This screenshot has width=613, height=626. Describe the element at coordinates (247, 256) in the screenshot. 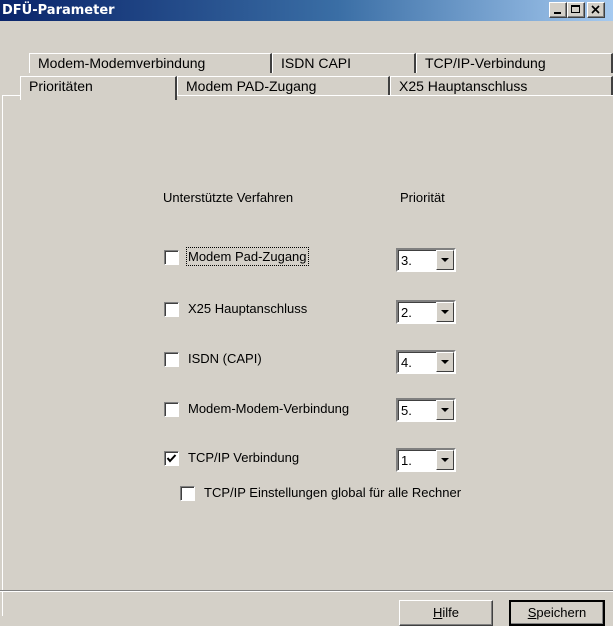

I see `label-modem-pad-zugang: Modem Pad-Zugang` at that location.